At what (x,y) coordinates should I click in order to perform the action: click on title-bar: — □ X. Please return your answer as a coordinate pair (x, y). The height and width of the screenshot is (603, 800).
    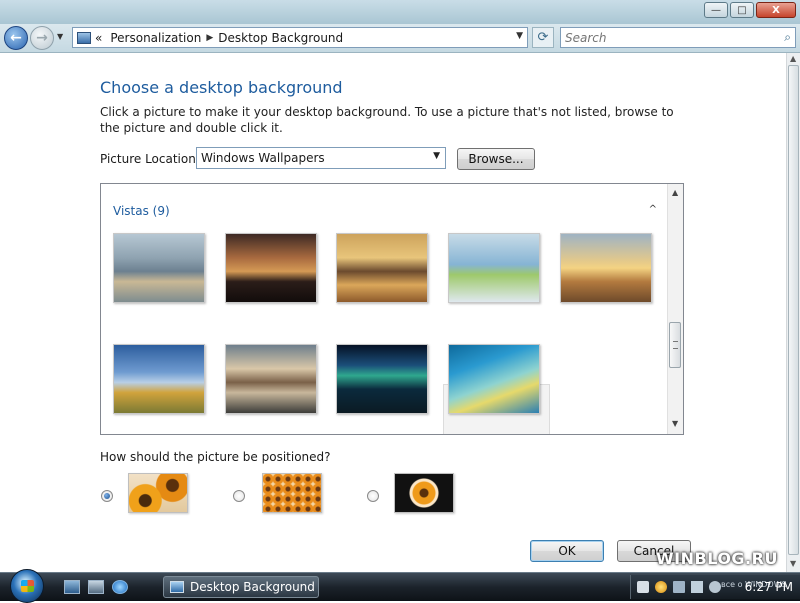
    Looking at the image, I should click on (400, 12).